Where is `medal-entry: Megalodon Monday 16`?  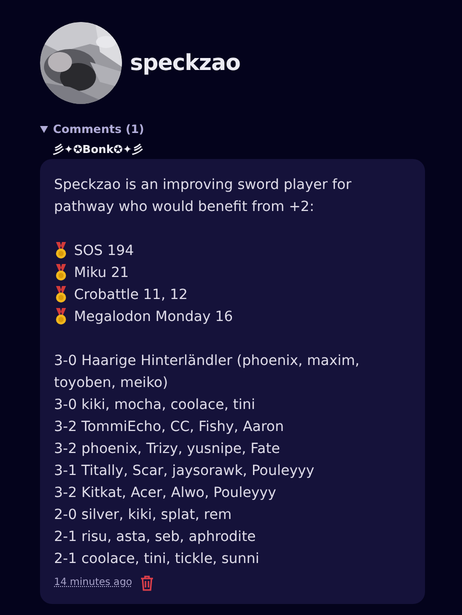 medal-entry: Megalodon Monday 16 is located at coordinates (153, 317).